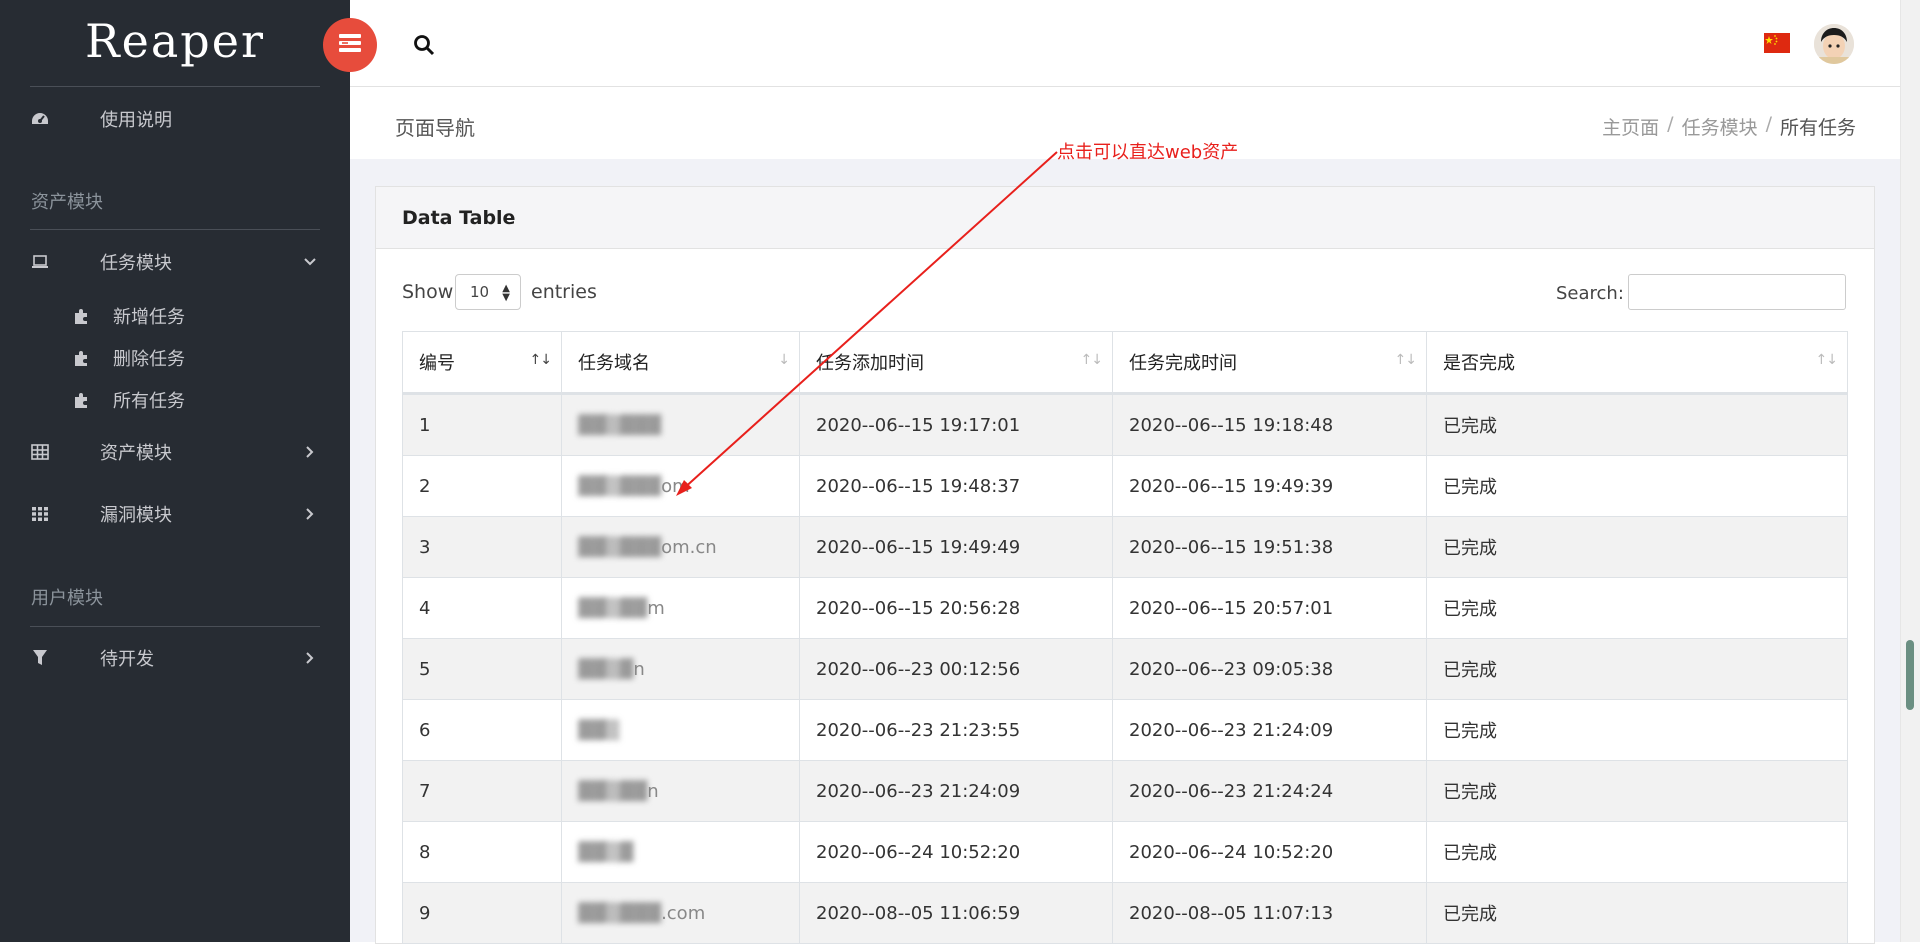 The width and height of the screenshot is (1920, 944). What do you see at coordinates (1269, 913) in the screenshot?
I see `cell-done-time: 2020--08--05 11:07:13` at bounding box center [1269, 913].